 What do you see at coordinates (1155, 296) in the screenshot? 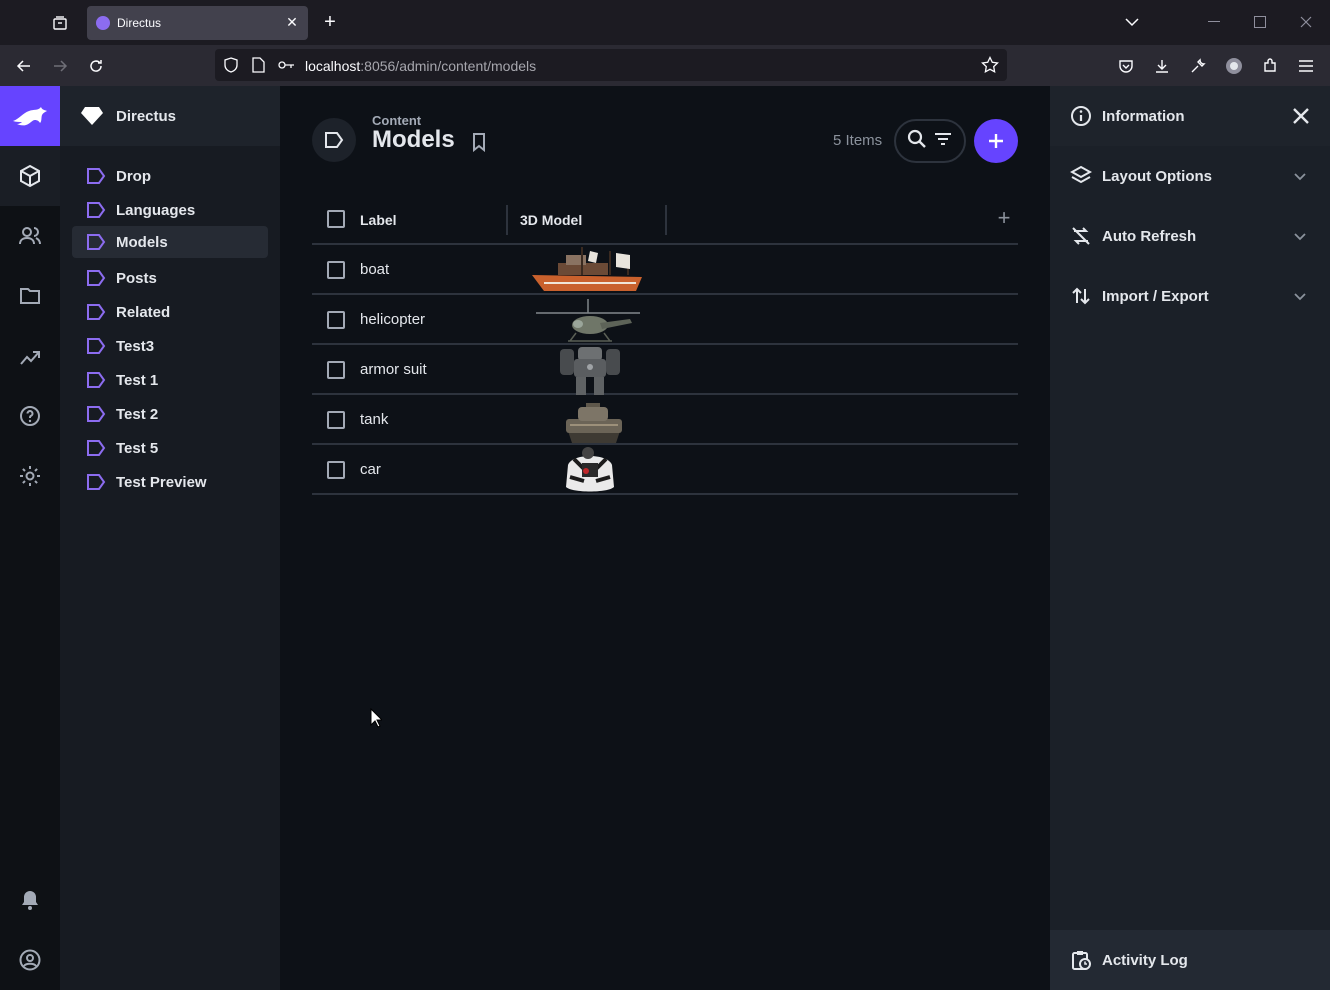
I see `sidebar-import-export-label: Import / Export` at bounding box center [1155, 296].